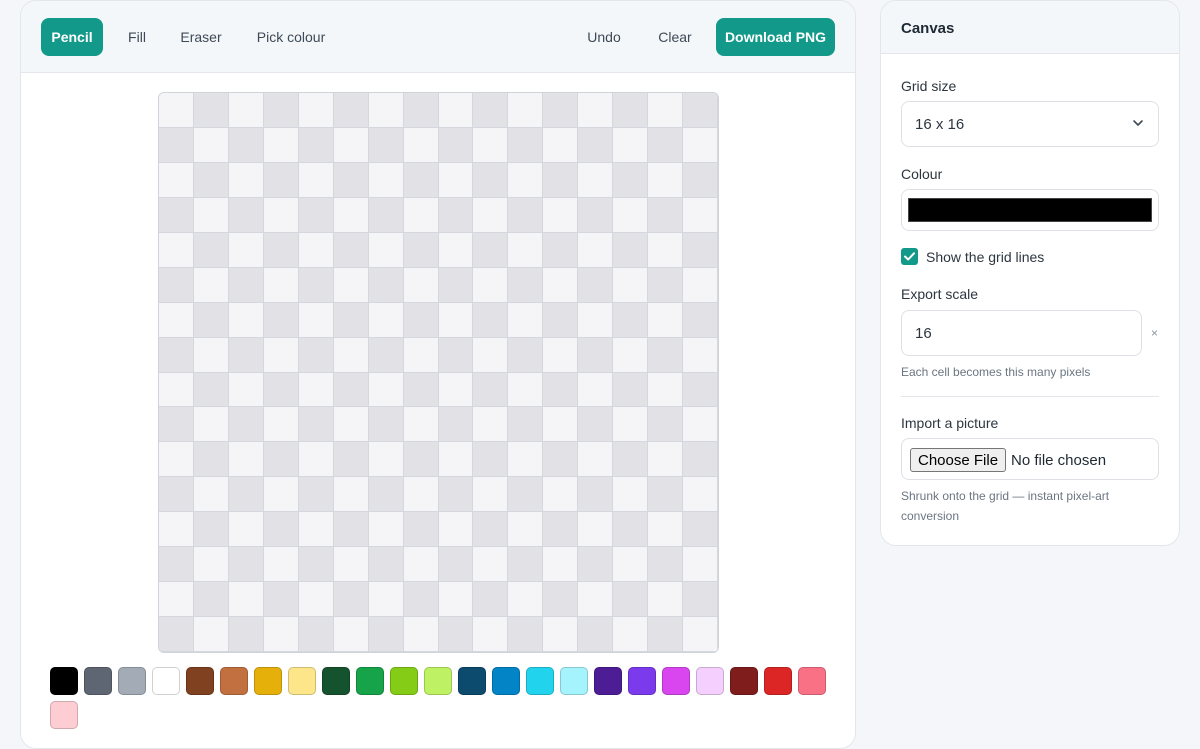 The height and width of the screenshot is (749, 1200). What do you see at coordinates (72, 37) in the screenshot?
I see `pencil-tool-button: Pencil` at bounding box center [72, 37].